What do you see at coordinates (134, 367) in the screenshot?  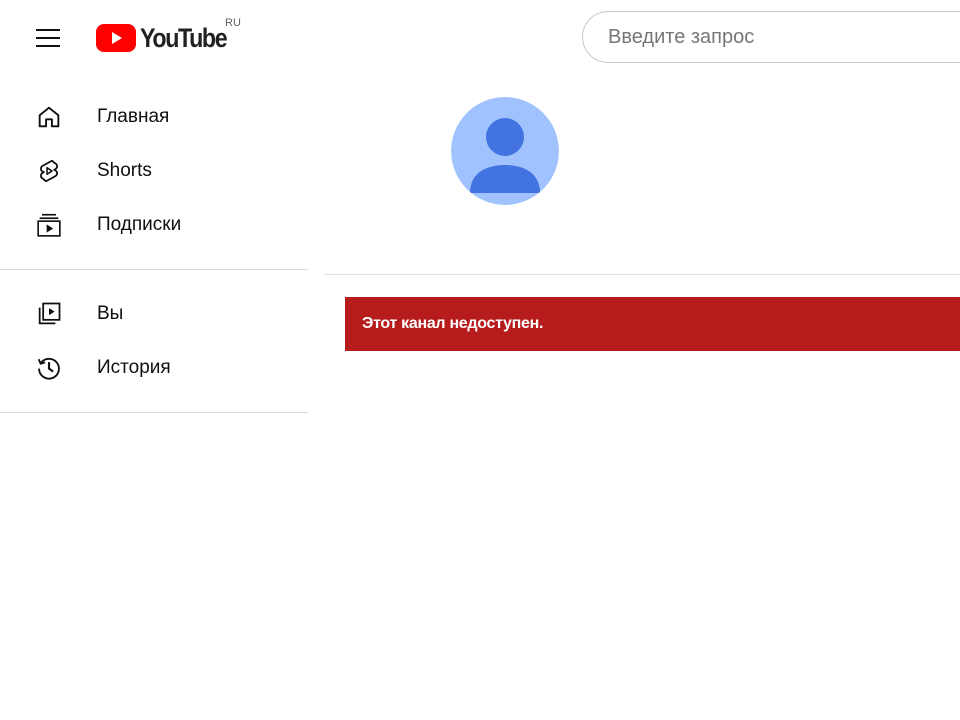 I see `sidebar-item-label: История` at bounding box center [134, 367].